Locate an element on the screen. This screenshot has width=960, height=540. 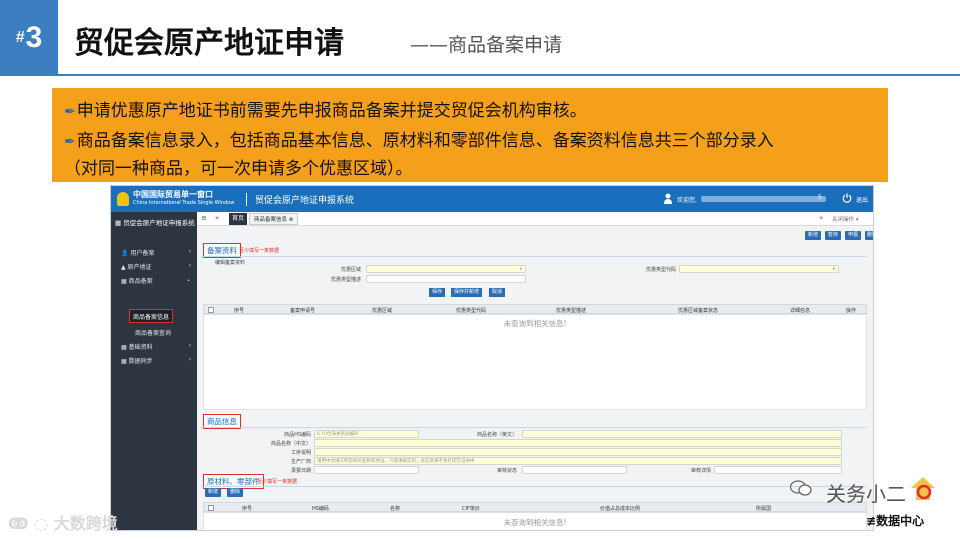
new-button: 新增 is located at coordinates (813, 235).